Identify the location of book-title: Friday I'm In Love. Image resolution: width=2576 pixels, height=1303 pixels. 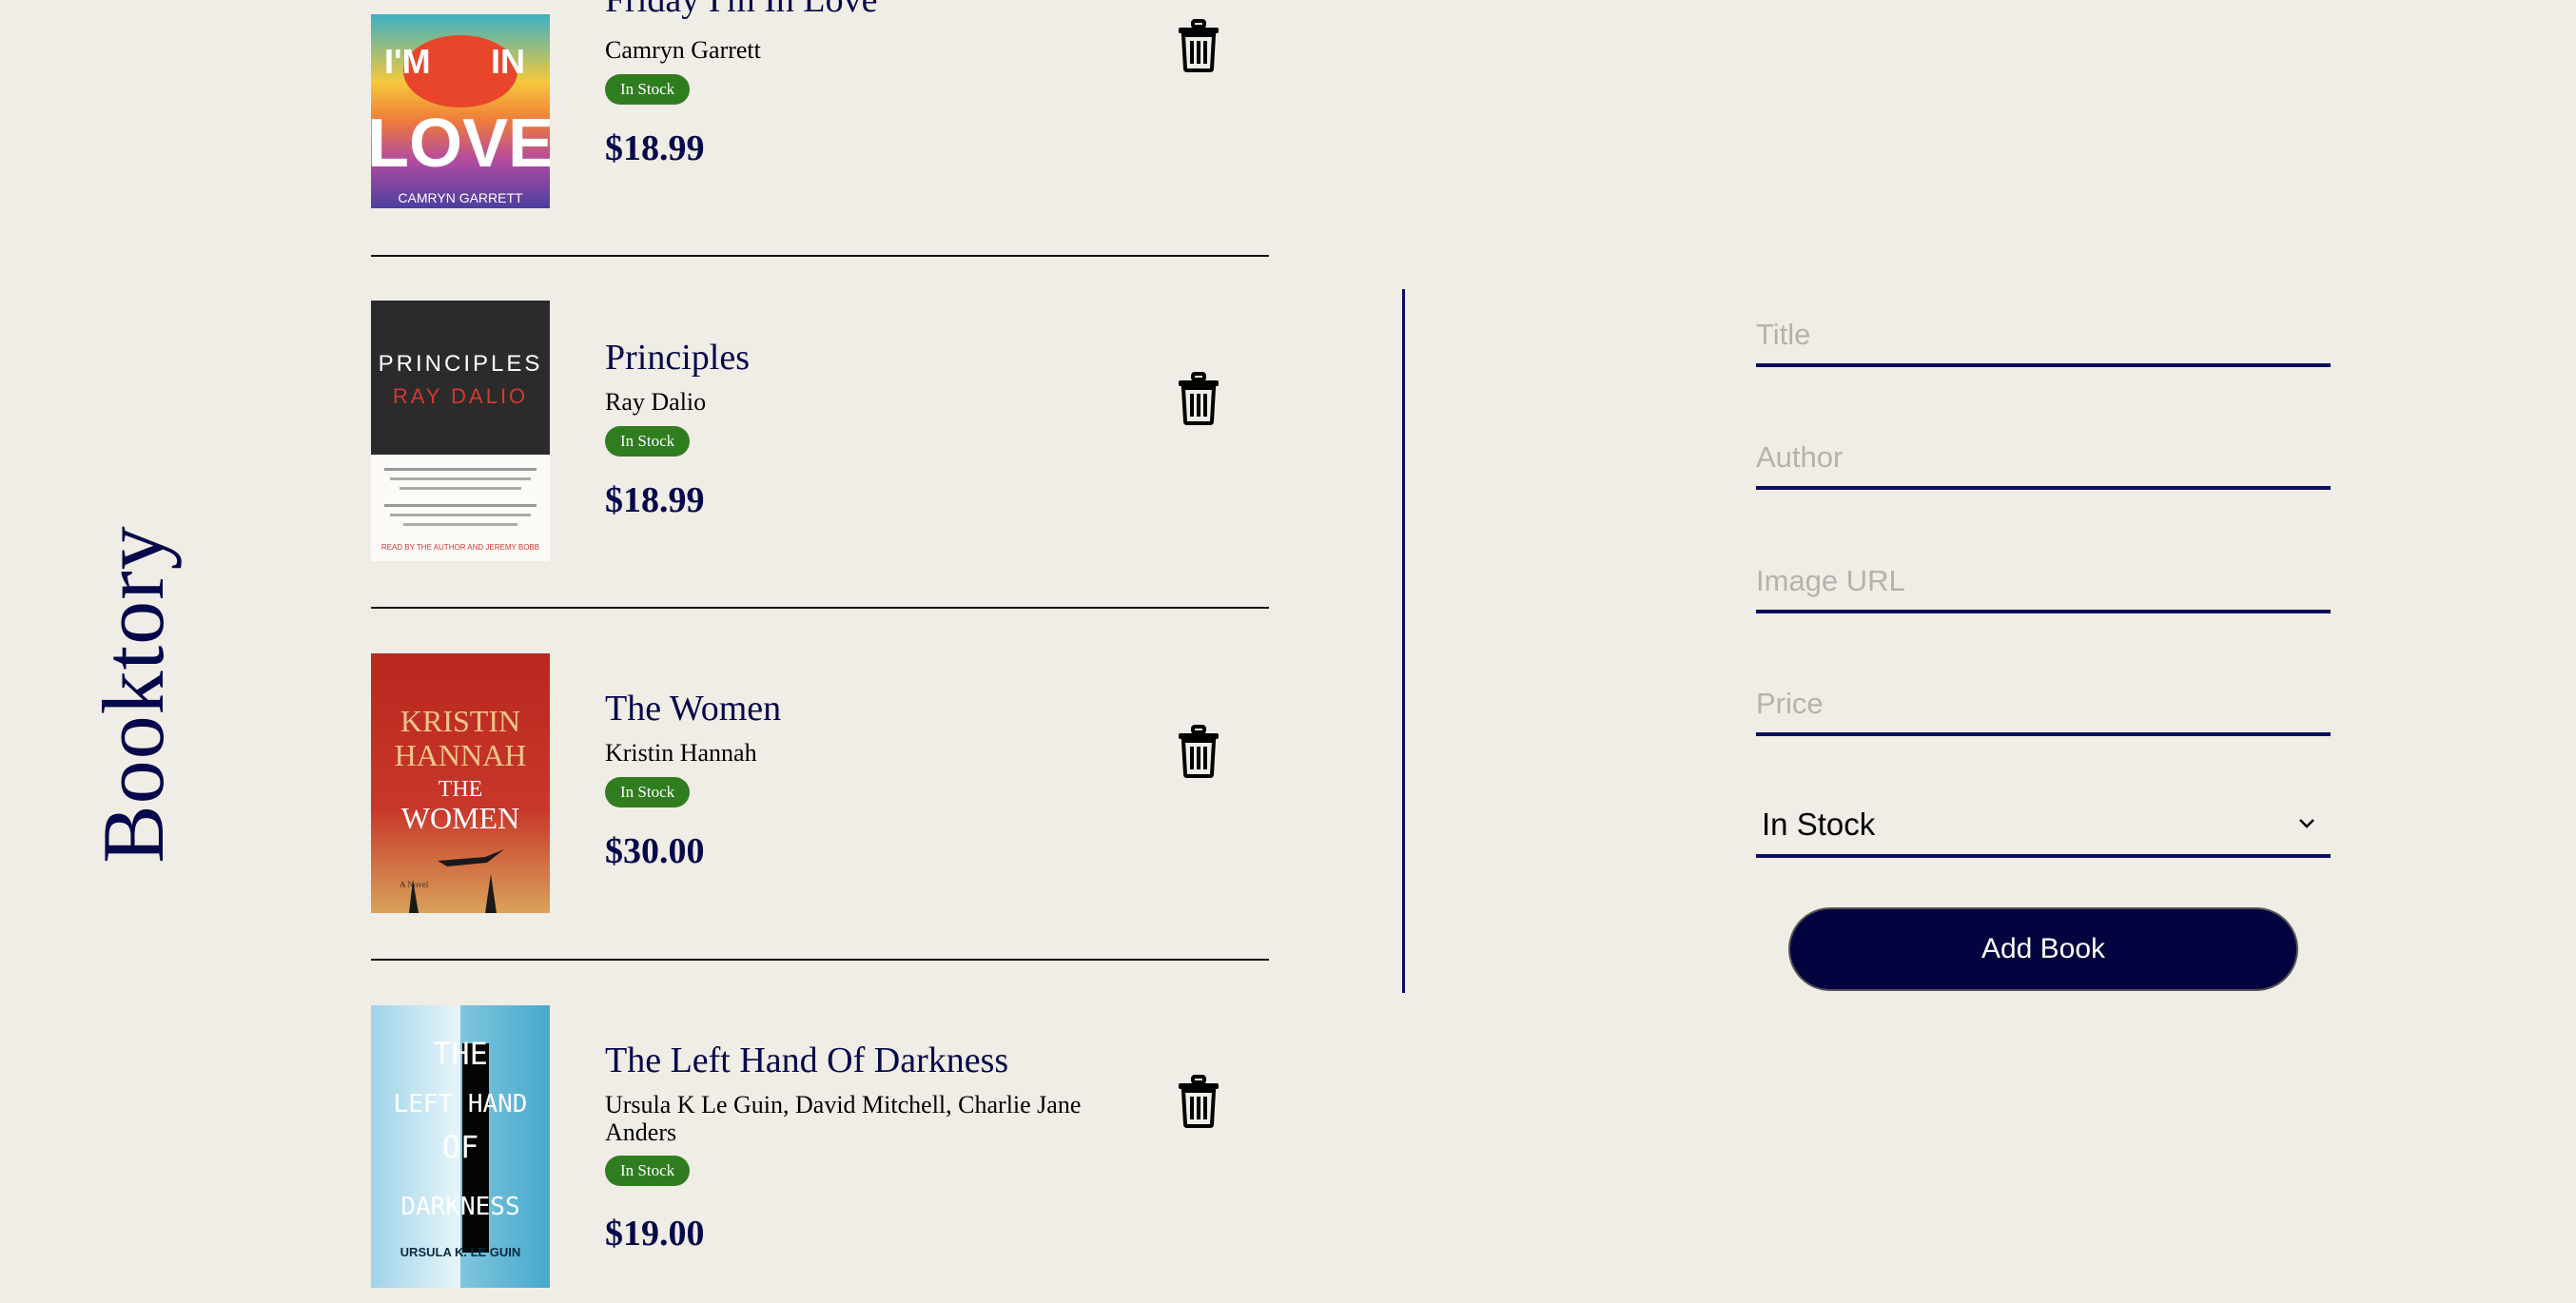
(741, 10).